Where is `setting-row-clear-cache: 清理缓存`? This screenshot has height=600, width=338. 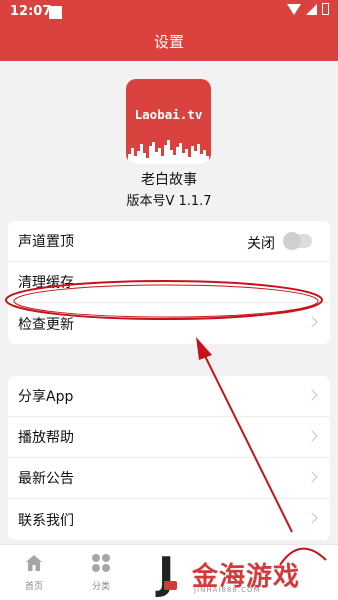 setting-row-clear-cache: 清理缓存 is located at coordinates (169, 282).